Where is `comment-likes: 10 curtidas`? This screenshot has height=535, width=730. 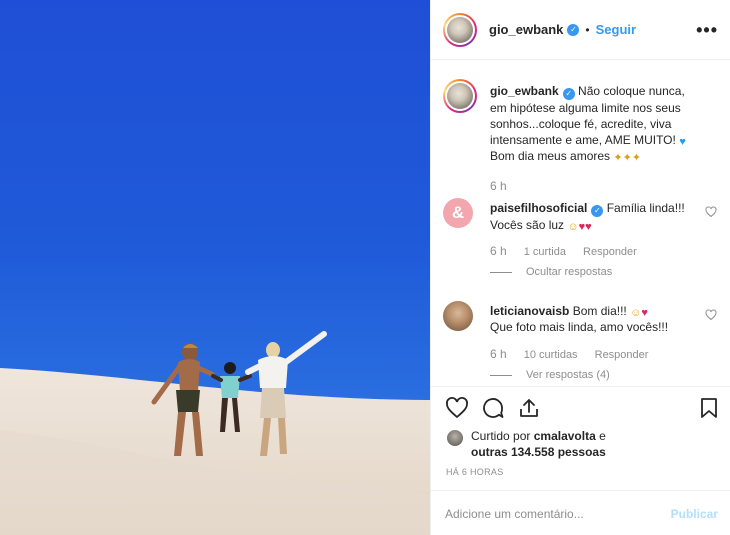 comment-likes: 10 curtidas is located at coordinates (551, 355).